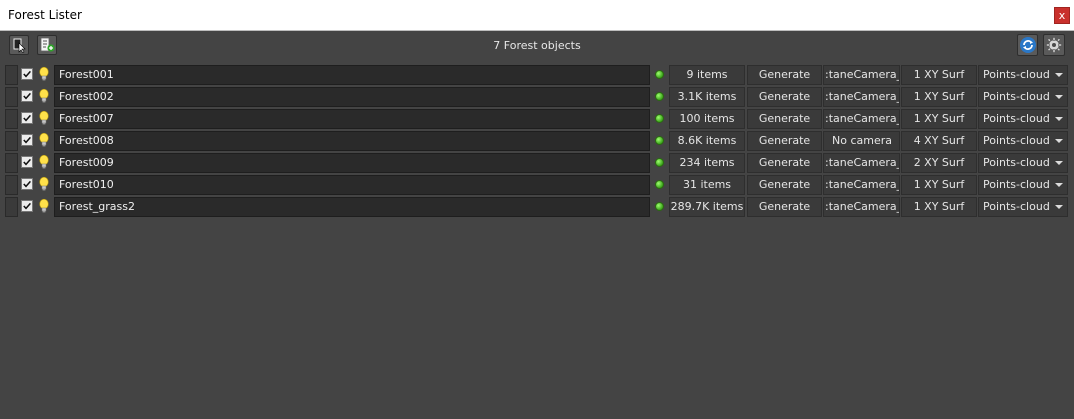 The width and height of the screenshot is (1074, 419). I want to click on toolbar: 7 Forest objects, so click(537, 46).